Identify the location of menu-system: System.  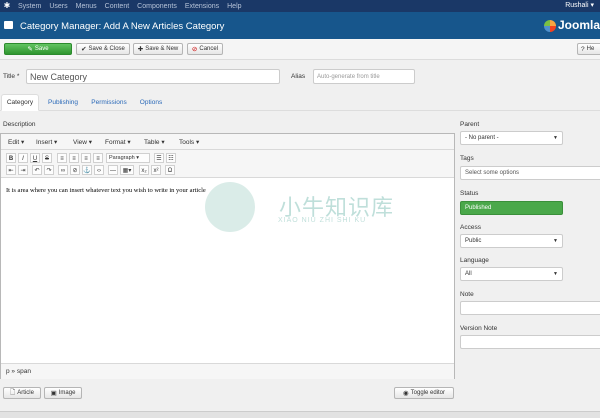
(29, 6).